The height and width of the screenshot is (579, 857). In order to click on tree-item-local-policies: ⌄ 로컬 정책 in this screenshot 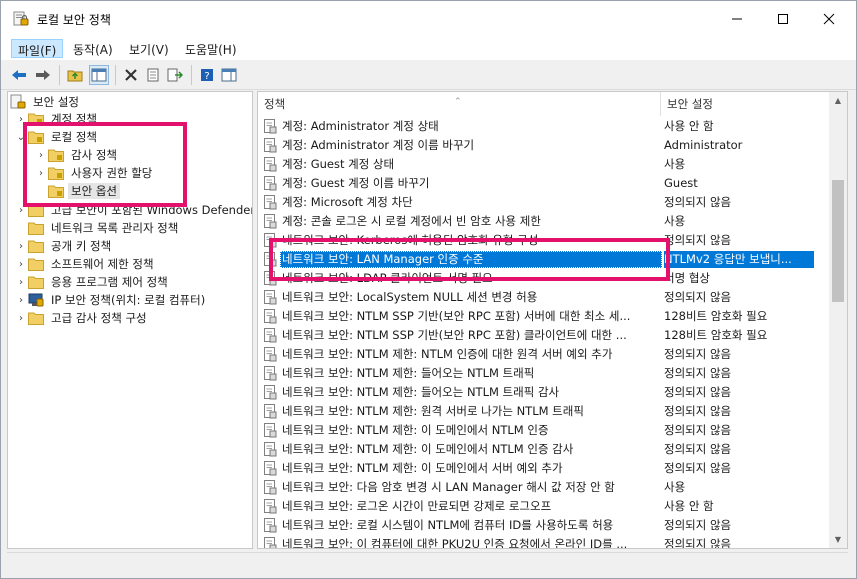, I will do `click(57, 137)`.